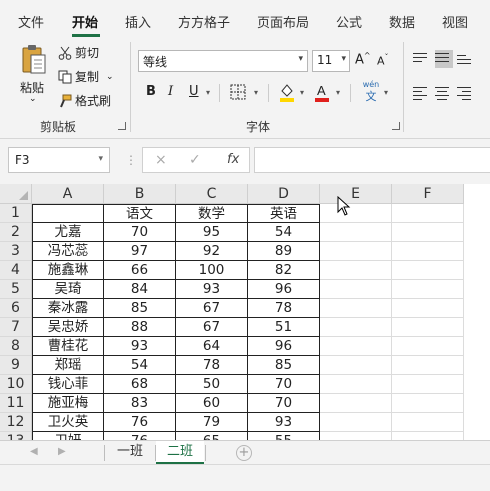 Image resolution: width=490 pixels, height=491 pixels. I want to click on cell-a4: 施鑫琳, so click(68, 270).